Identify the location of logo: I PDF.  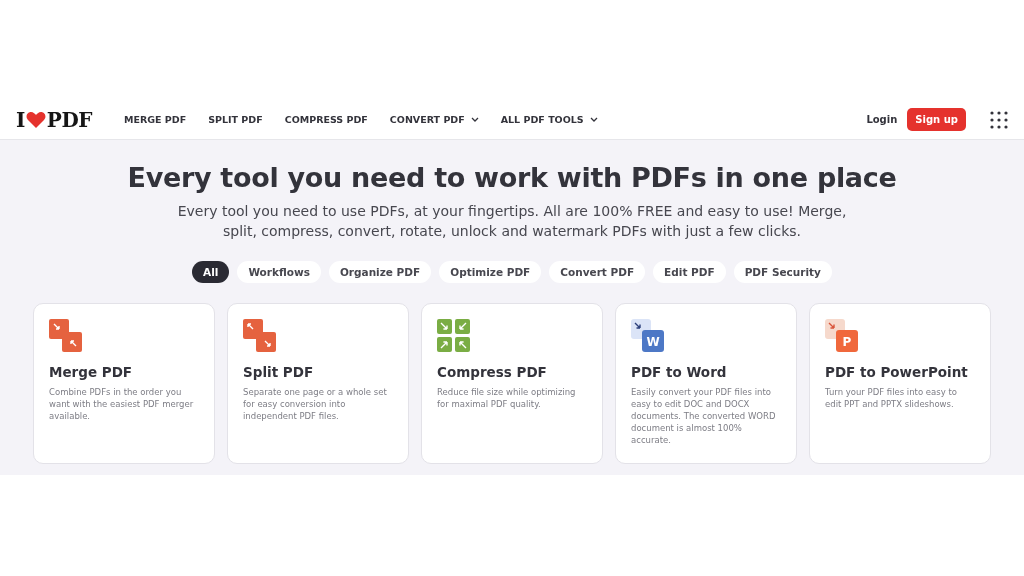
(54, 119).